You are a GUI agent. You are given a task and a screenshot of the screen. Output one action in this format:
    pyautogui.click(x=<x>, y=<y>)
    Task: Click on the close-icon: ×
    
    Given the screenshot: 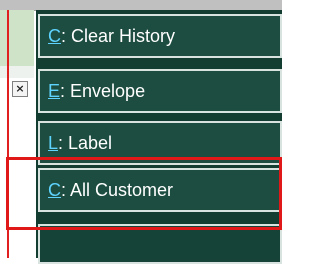 What is the action you would take?
    pyautogui.click(x=20, y=89)
    